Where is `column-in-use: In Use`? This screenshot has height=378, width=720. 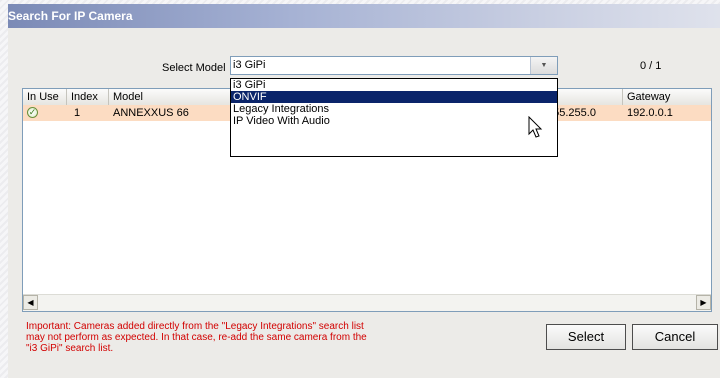 column-in-use: In Use is located at coordinates (45, 97).